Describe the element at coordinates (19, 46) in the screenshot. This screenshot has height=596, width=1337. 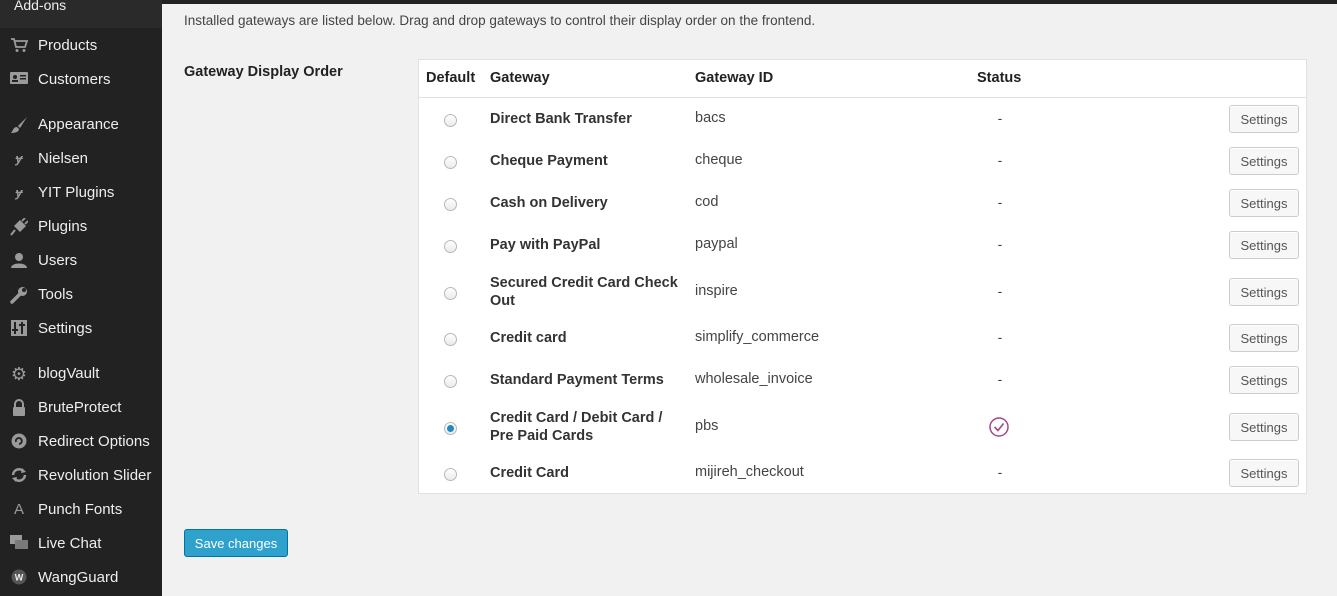
I see `cart-icon` at that location.